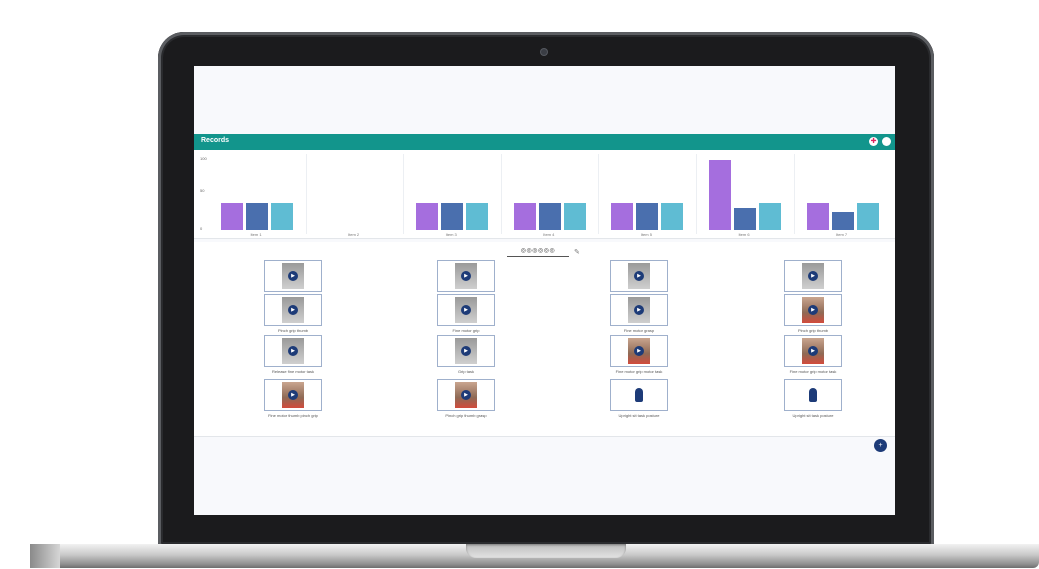 The height and width of the screenshot is (569, 1039). I want to click on thumbnail-caption: Release fine motor task, so click(293, 371).